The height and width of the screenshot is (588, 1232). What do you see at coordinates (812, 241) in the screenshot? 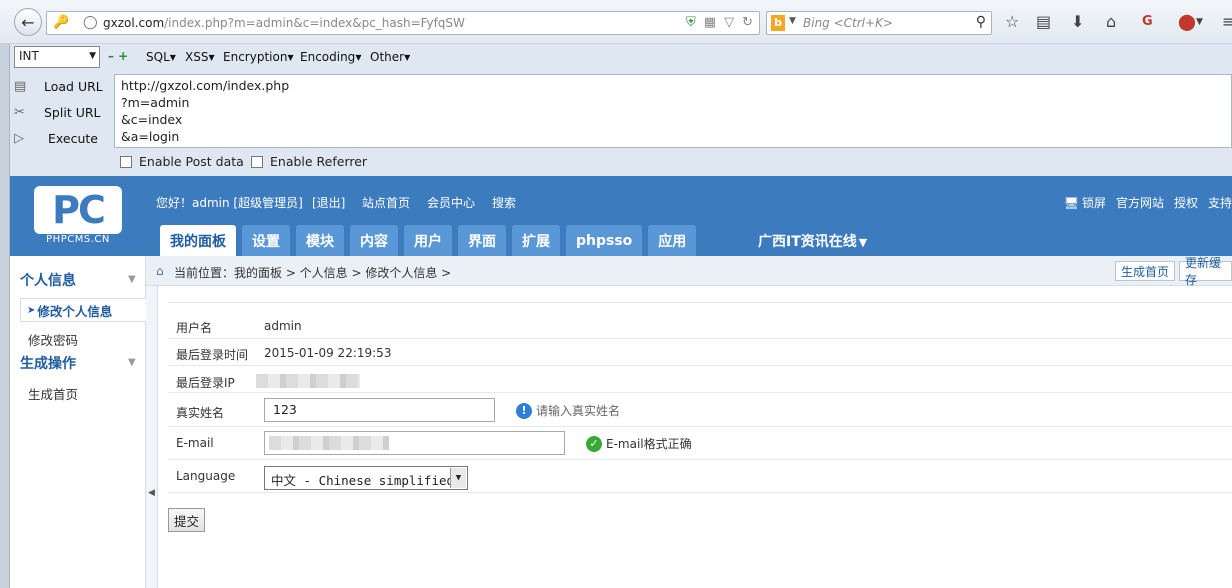
I see `site-select: 广西IT资讯在线 ▼` at bounding box center [812, 241].